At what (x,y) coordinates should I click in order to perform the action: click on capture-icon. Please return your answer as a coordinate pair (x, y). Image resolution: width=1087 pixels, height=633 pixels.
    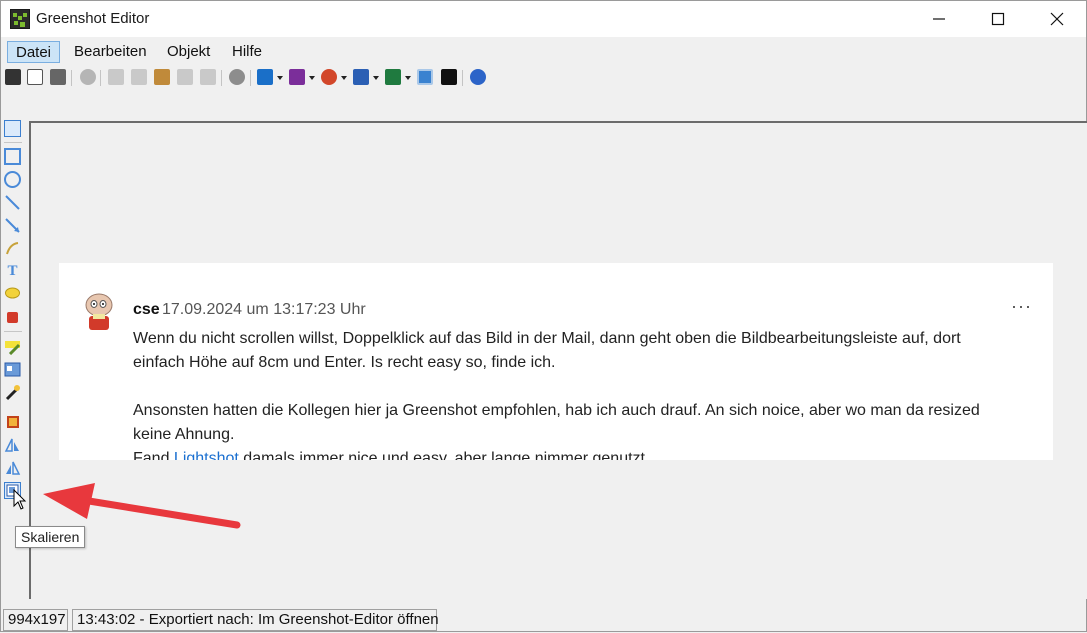
    Looking at the image, I should click on (425, 77).